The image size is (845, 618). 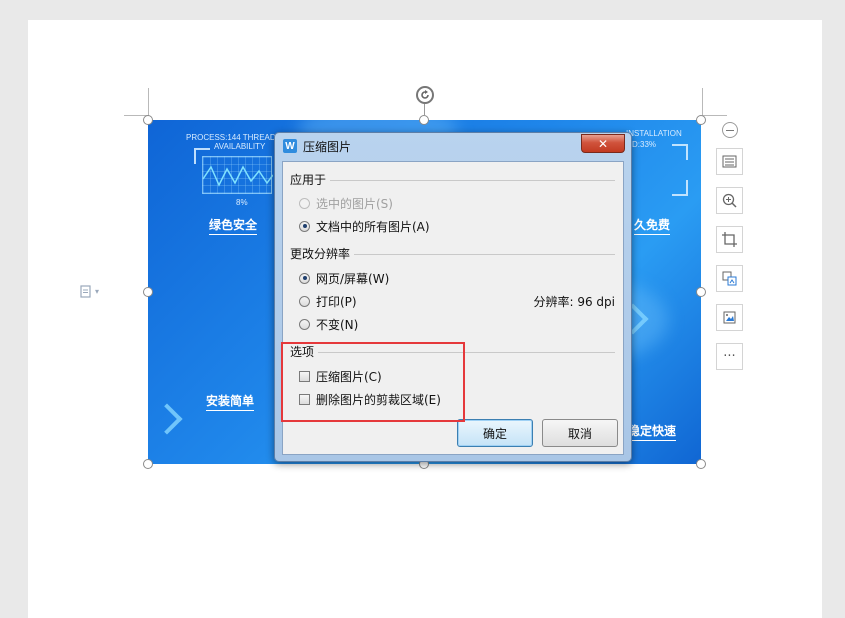 What do you see at coordinates (574, 302) in the screenshot?
I see `resolution-value: 分辨率: 96 dpi` at bounding box center [574, 302].